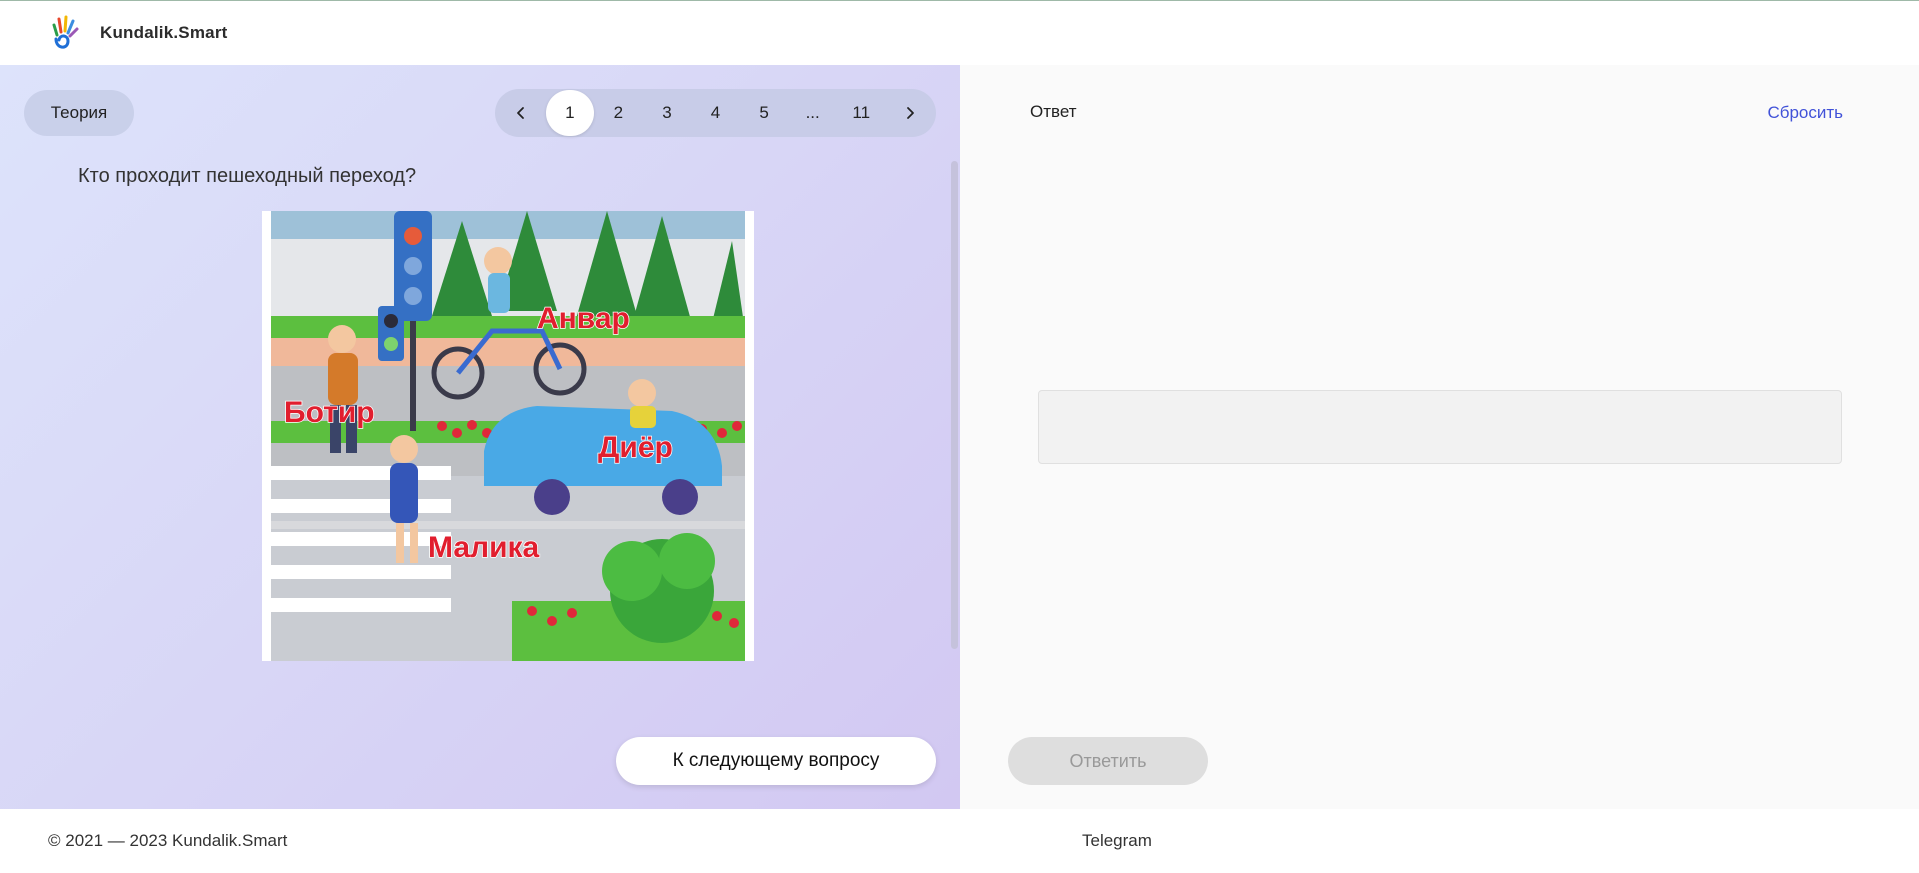 The image size is (1919, 873). I want to click on label-anvar: Анвар, so click(583, 318).